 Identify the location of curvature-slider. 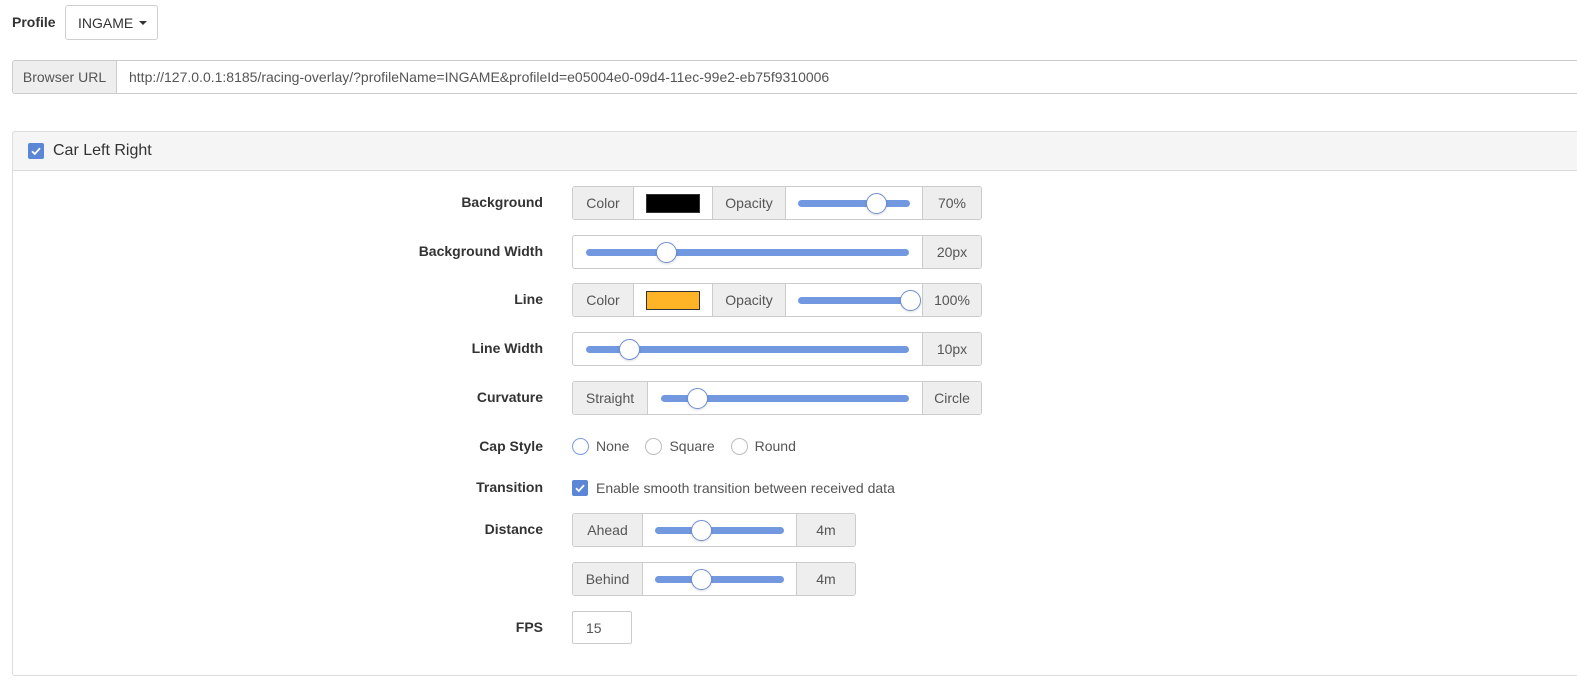
(785, 398).